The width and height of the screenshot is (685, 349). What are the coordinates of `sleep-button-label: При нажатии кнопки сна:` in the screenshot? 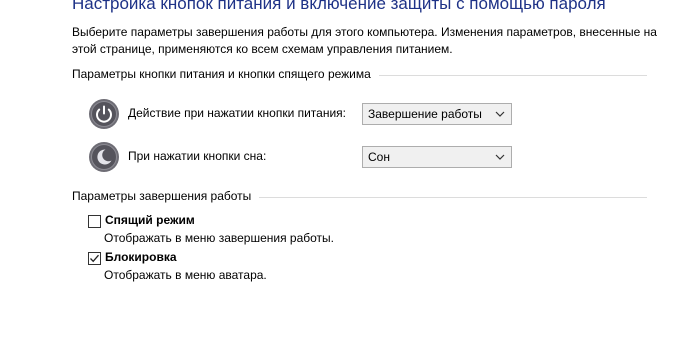 It's located at (197, 156).